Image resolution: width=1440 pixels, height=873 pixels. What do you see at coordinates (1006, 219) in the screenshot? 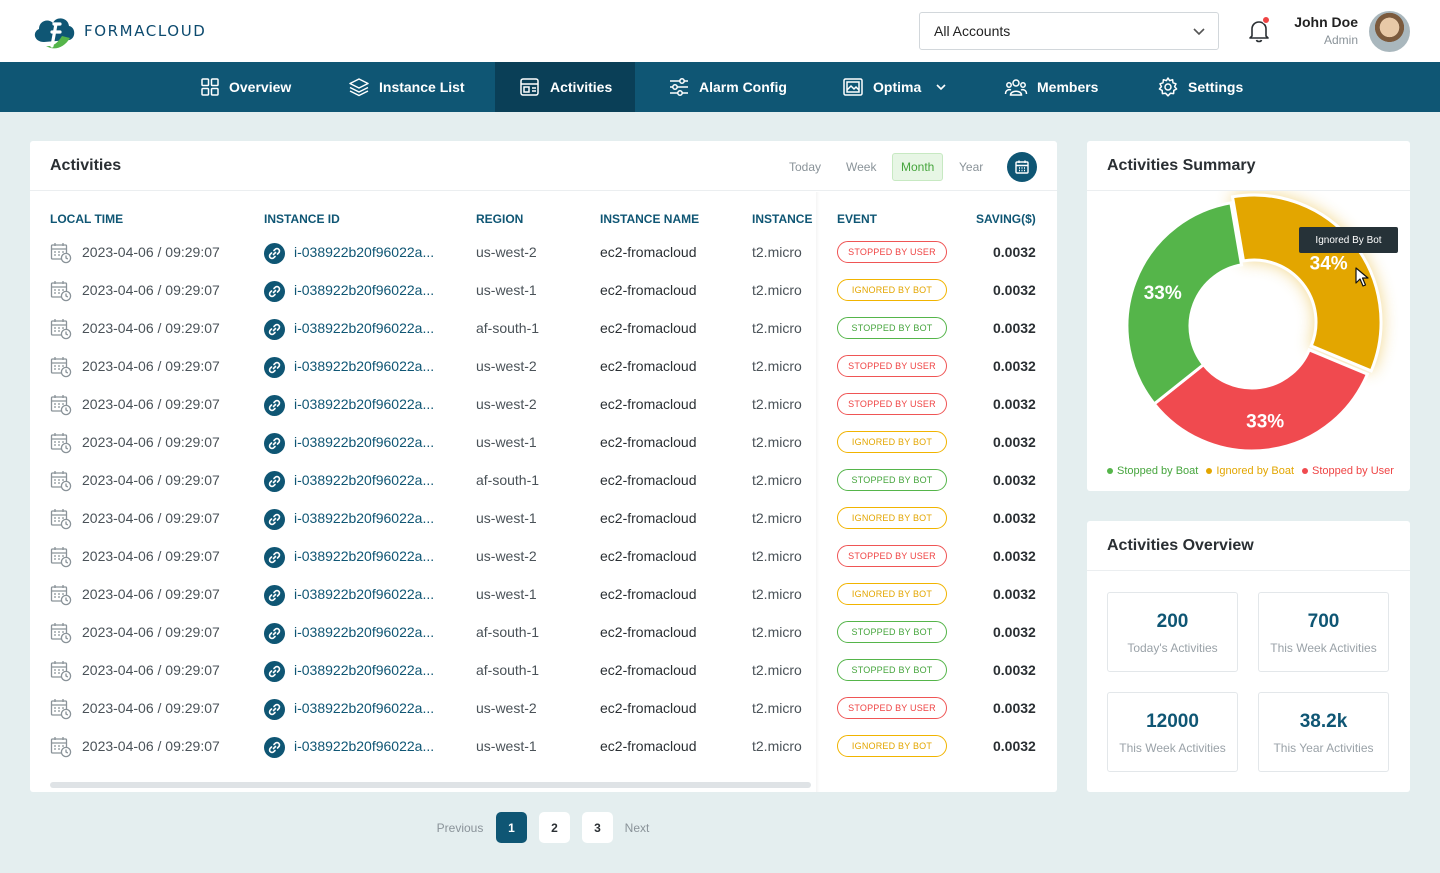
I see `col-saving: SAVING($)` at bounding box center [1006, 219].